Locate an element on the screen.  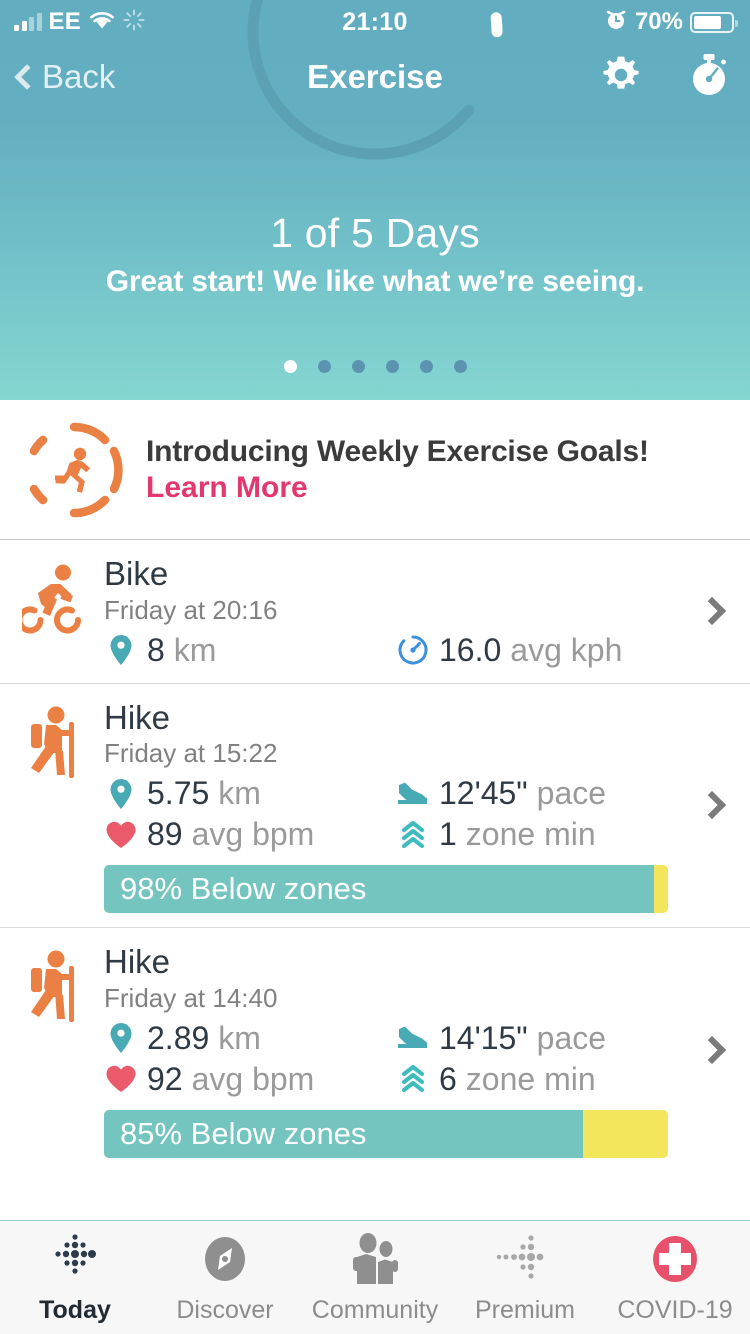
tab-label: Community is located at coordinates (375, 1310).